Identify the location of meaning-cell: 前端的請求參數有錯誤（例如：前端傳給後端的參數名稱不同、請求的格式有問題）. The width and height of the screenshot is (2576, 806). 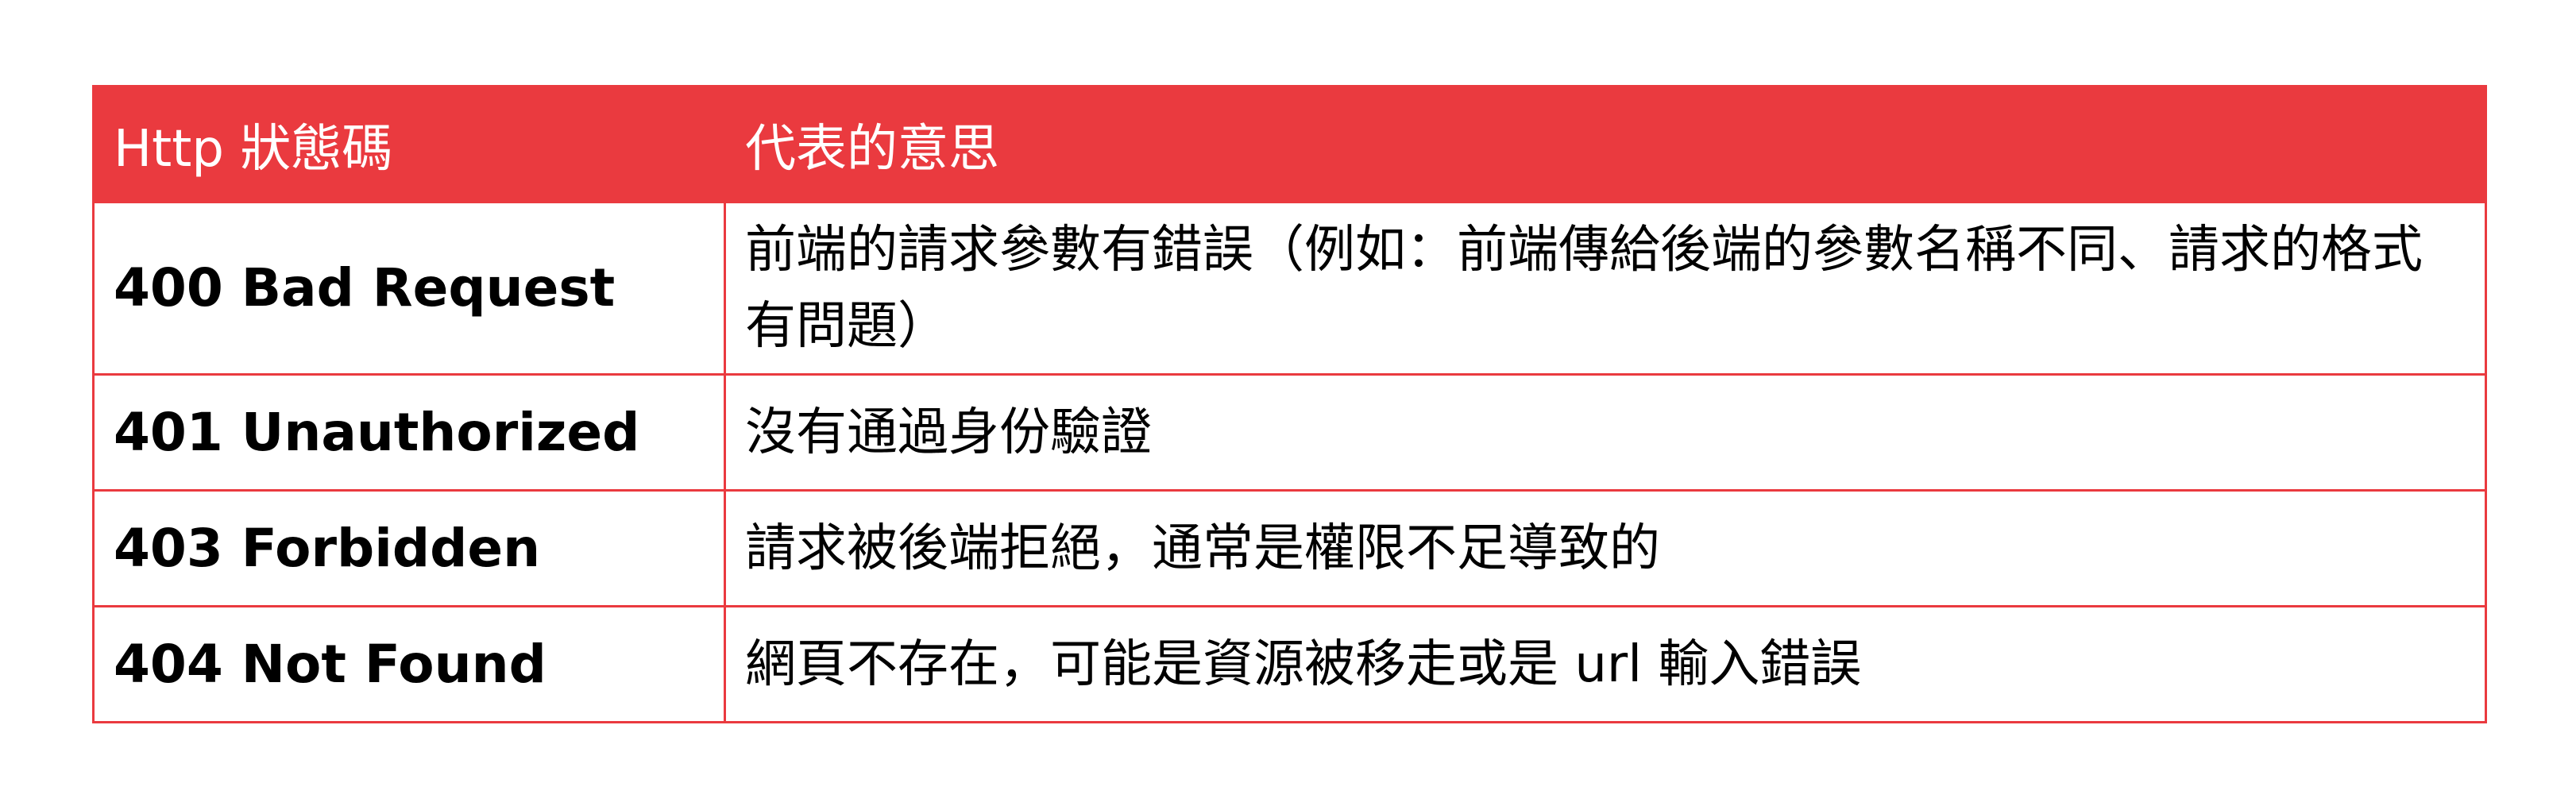
(1605, 288).